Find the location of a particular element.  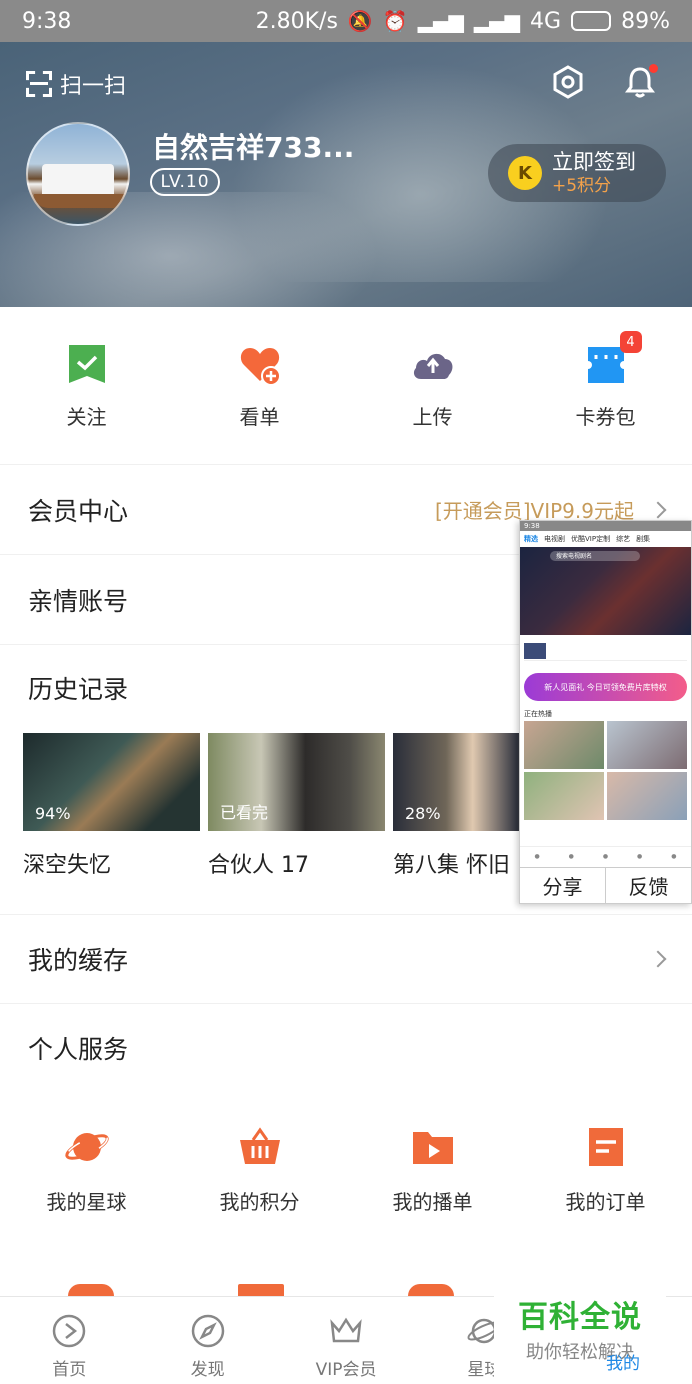

history-item: 94% 深空失忆 is located at coordinates (111, 806).